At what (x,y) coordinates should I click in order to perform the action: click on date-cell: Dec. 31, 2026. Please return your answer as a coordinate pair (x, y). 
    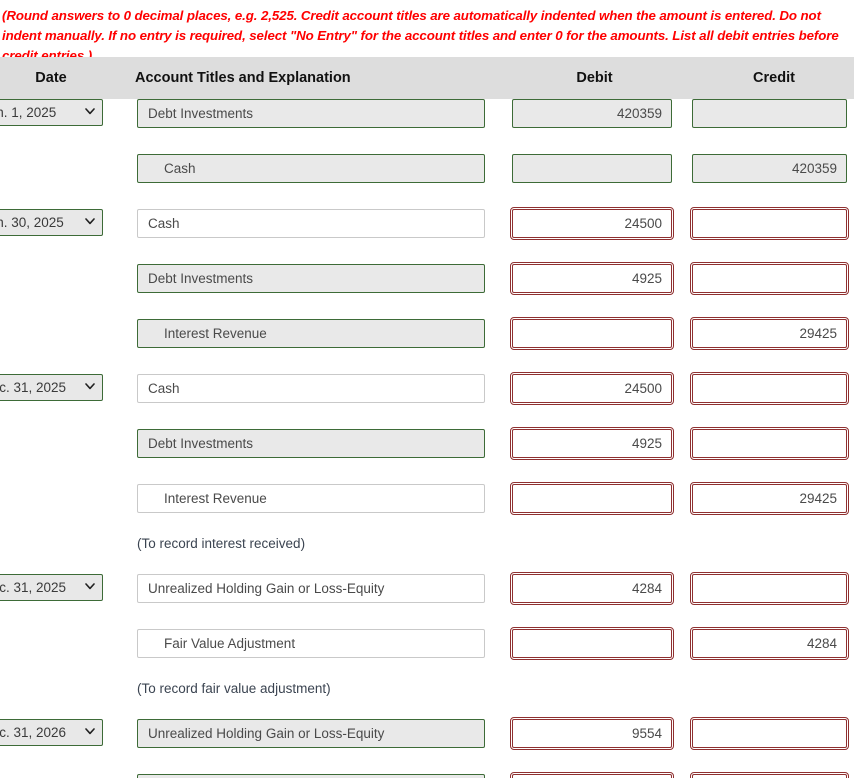
    Looking at the image, I should click on (65, 733).